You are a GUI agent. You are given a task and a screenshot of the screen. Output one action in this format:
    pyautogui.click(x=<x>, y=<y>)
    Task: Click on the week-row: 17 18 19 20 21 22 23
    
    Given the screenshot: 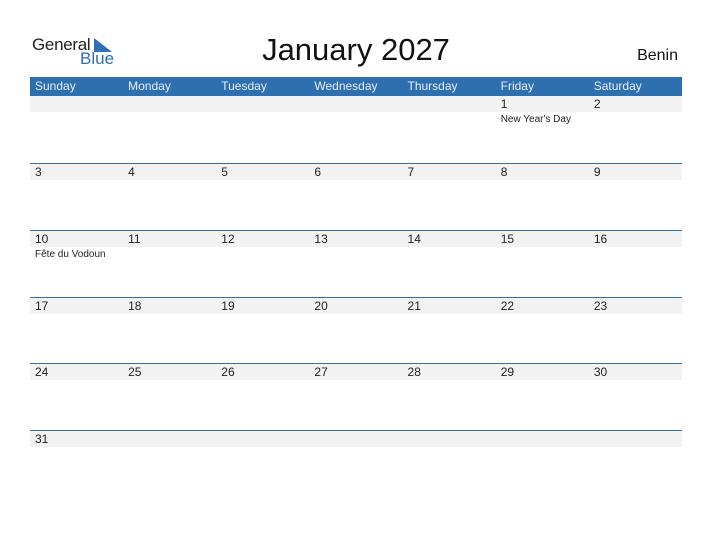 What is the action you would take?
    pyautogui.click(x=356, y=331)
    